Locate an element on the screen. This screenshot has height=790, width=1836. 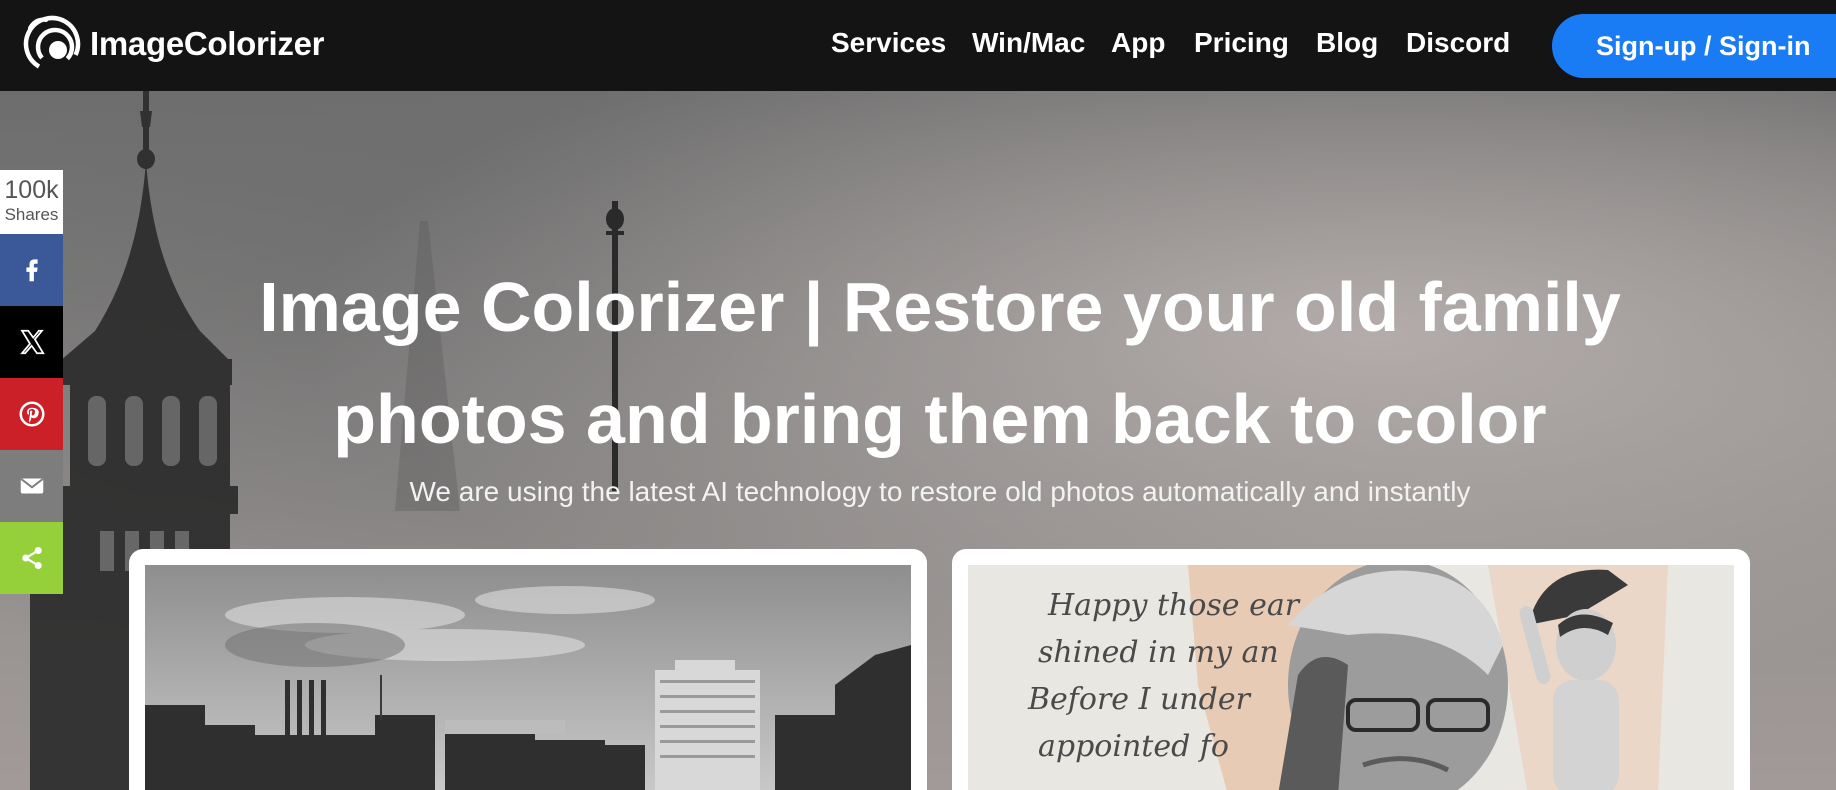
more-share-button is located at coordinates (31, 558).